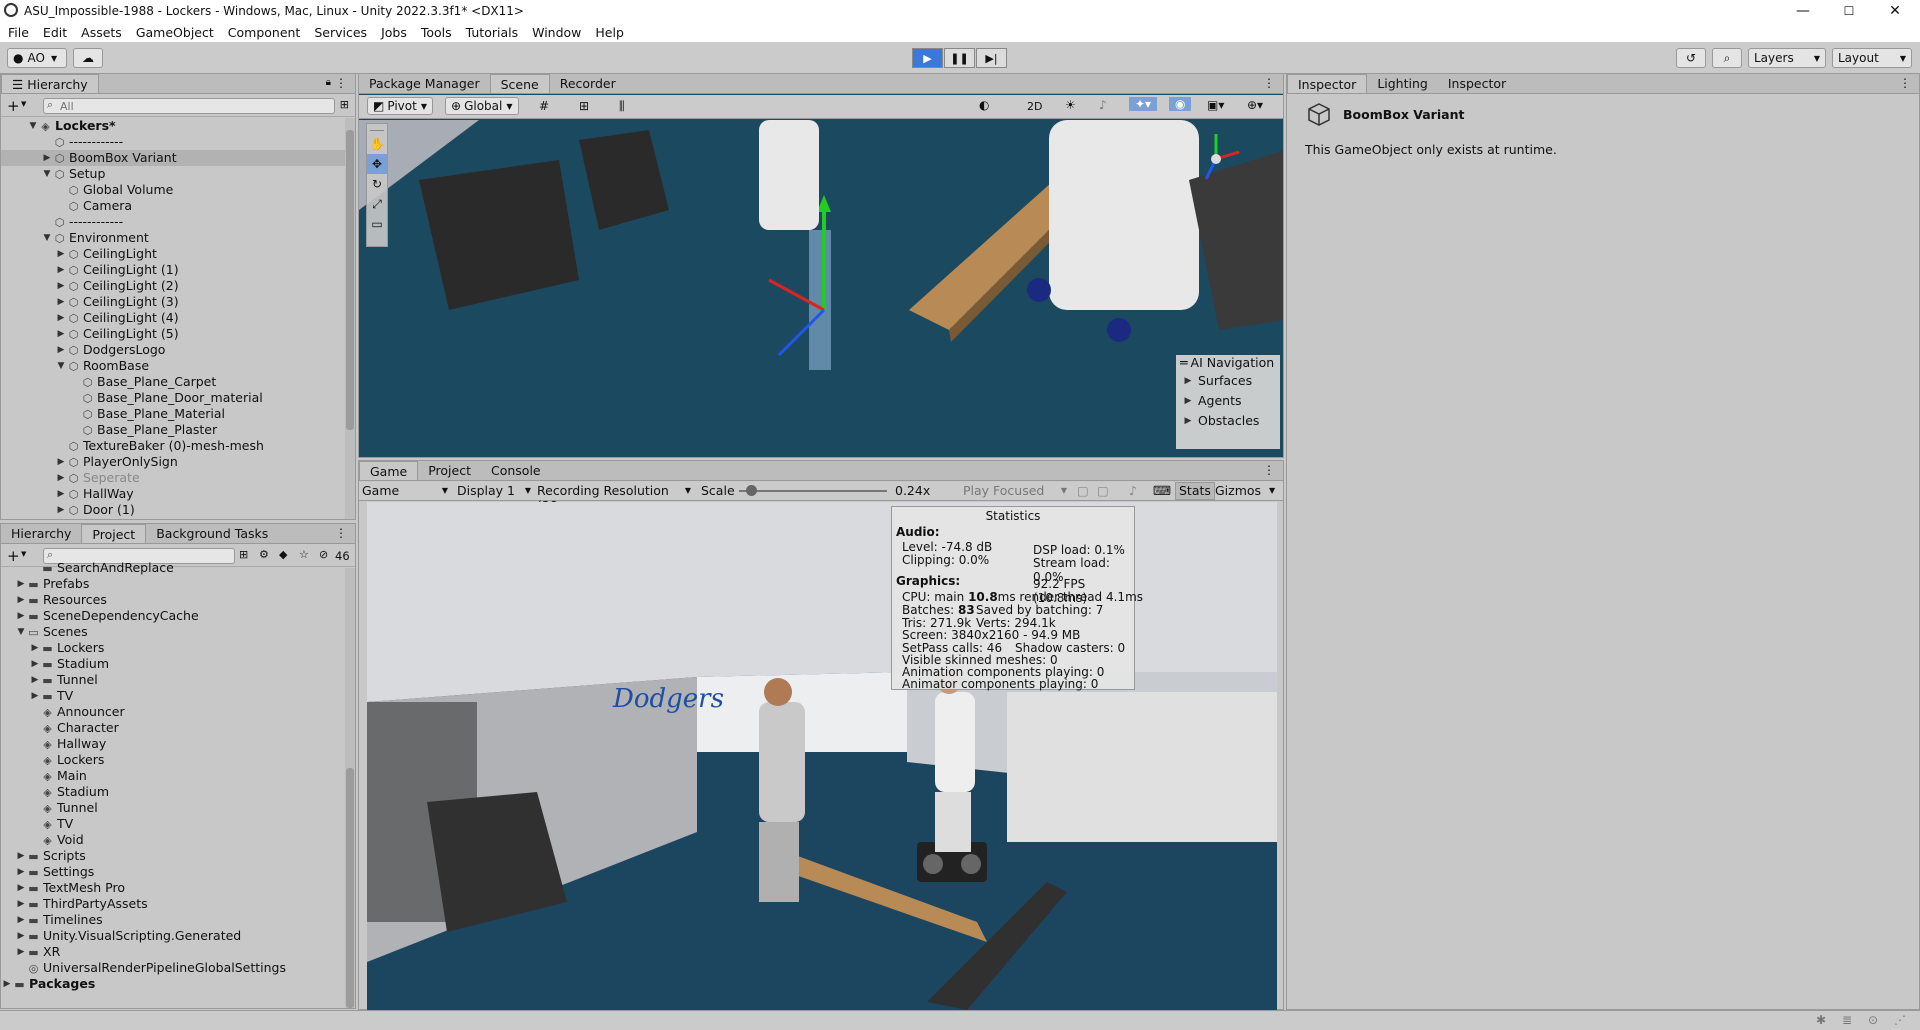 This screenshot has width=1920, height=1030. What do you see at coordinates (482, 106) in the screenshot?
I see `global-dropdown: ⊕ Global ▼` at bounding box center [482, 106].